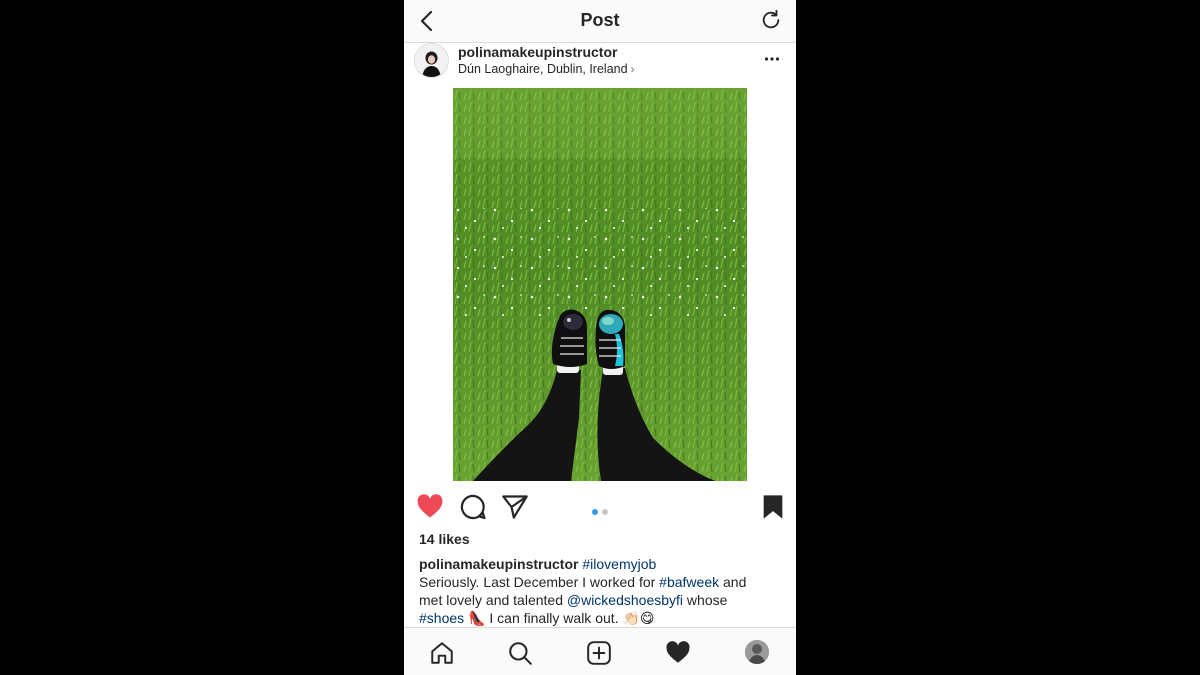  I want to click on carousel-indicator, so click(602, 508).